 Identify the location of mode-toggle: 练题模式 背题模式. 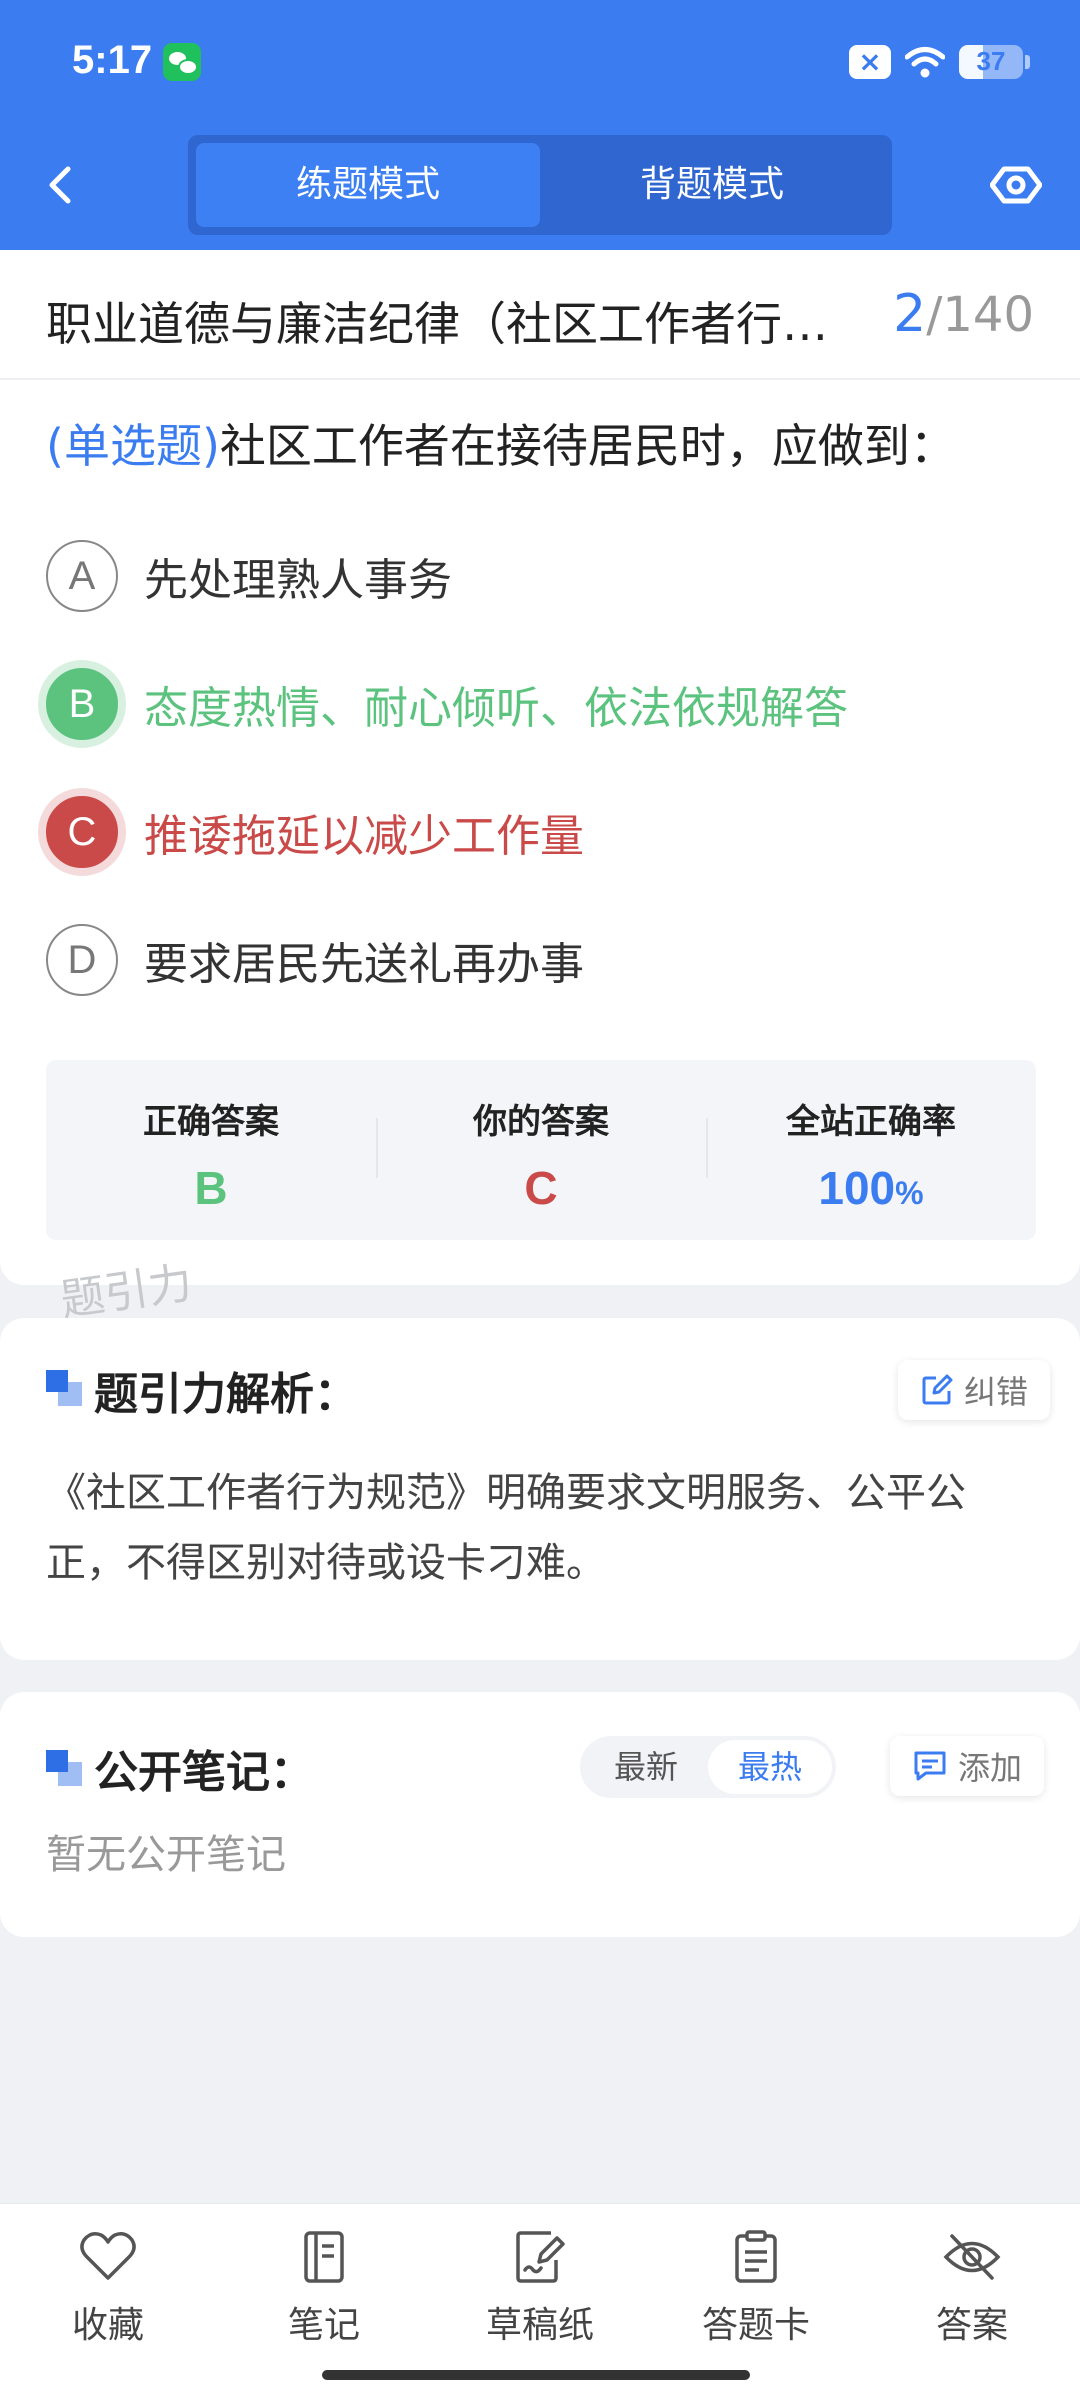
(540, 185).